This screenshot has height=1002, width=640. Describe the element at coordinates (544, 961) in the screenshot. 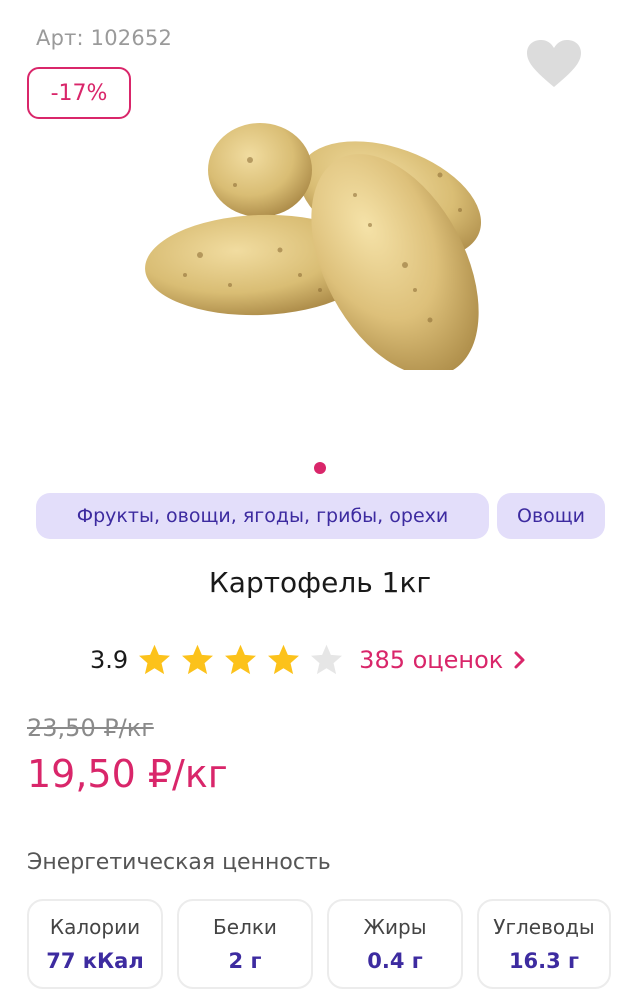

I see `energy-value: 16.3 г` at that location.